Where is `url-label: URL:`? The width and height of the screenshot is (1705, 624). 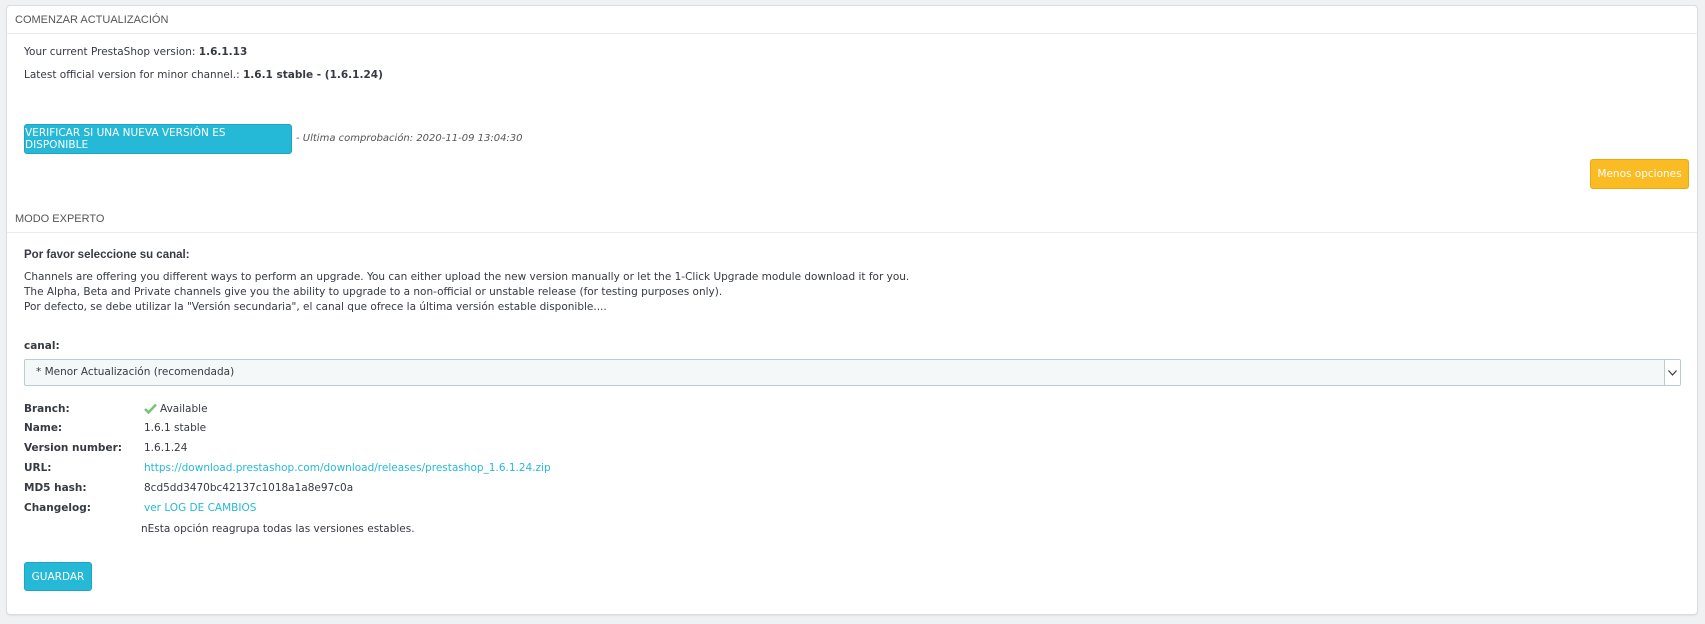
url-label: URL: is located at coordinates (38, 468).